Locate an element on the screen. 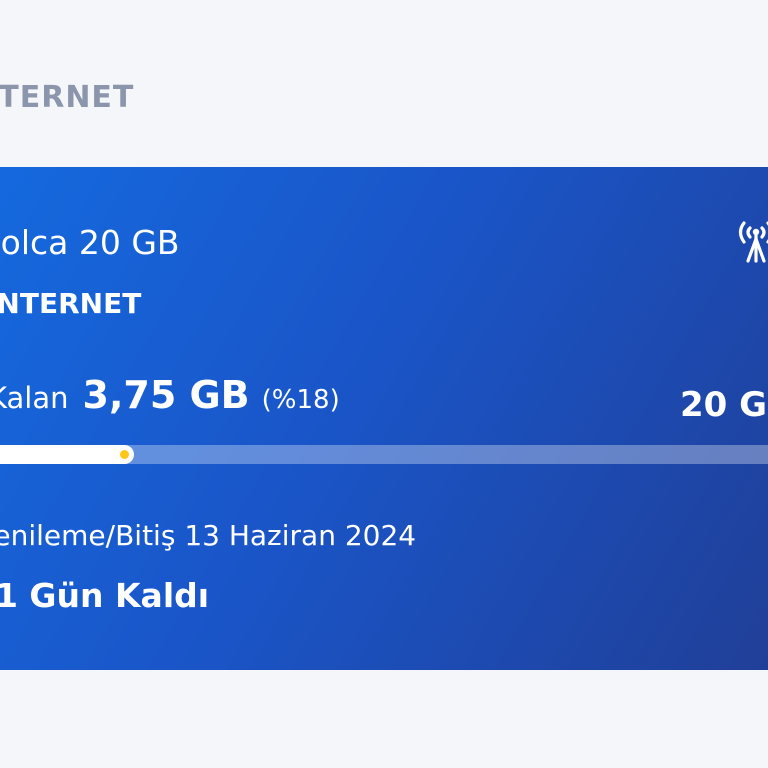 The image size is (768, 768). renewal-date: Yenileme/Bitiş 13 Haziran 2024 is located at coordinates (208, 535).